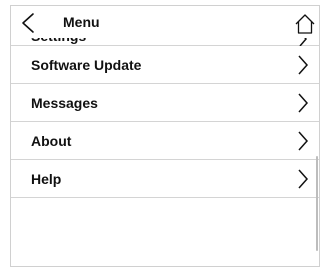 This screenshot has width=332, height=272. I want to click on menu-item-messages: Messages, so click(165, 103).